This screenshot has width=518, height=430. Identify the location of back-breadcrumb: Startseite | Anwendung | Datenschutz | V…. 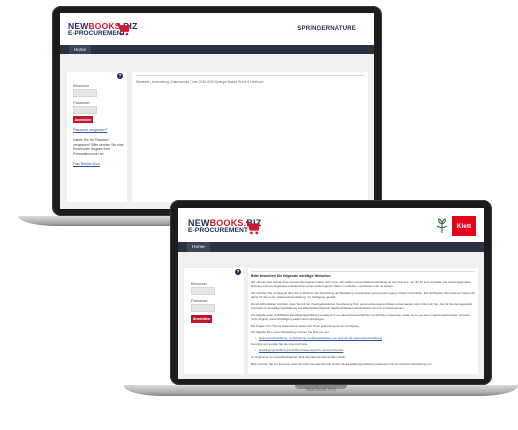
(200, 82).